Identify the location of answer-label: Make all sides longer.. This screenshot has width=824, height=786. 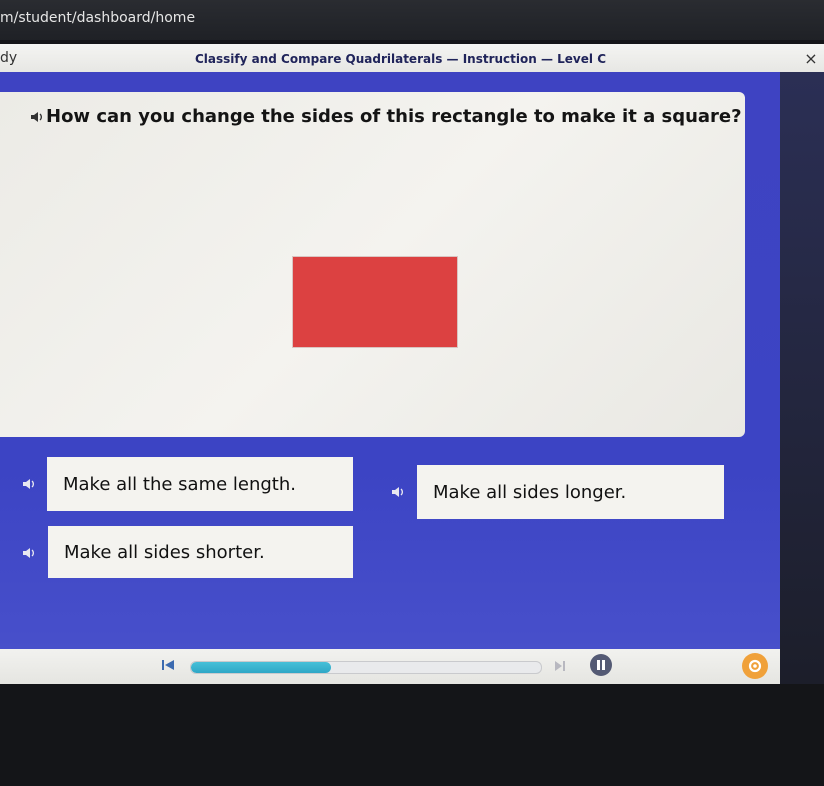
(530, 492).